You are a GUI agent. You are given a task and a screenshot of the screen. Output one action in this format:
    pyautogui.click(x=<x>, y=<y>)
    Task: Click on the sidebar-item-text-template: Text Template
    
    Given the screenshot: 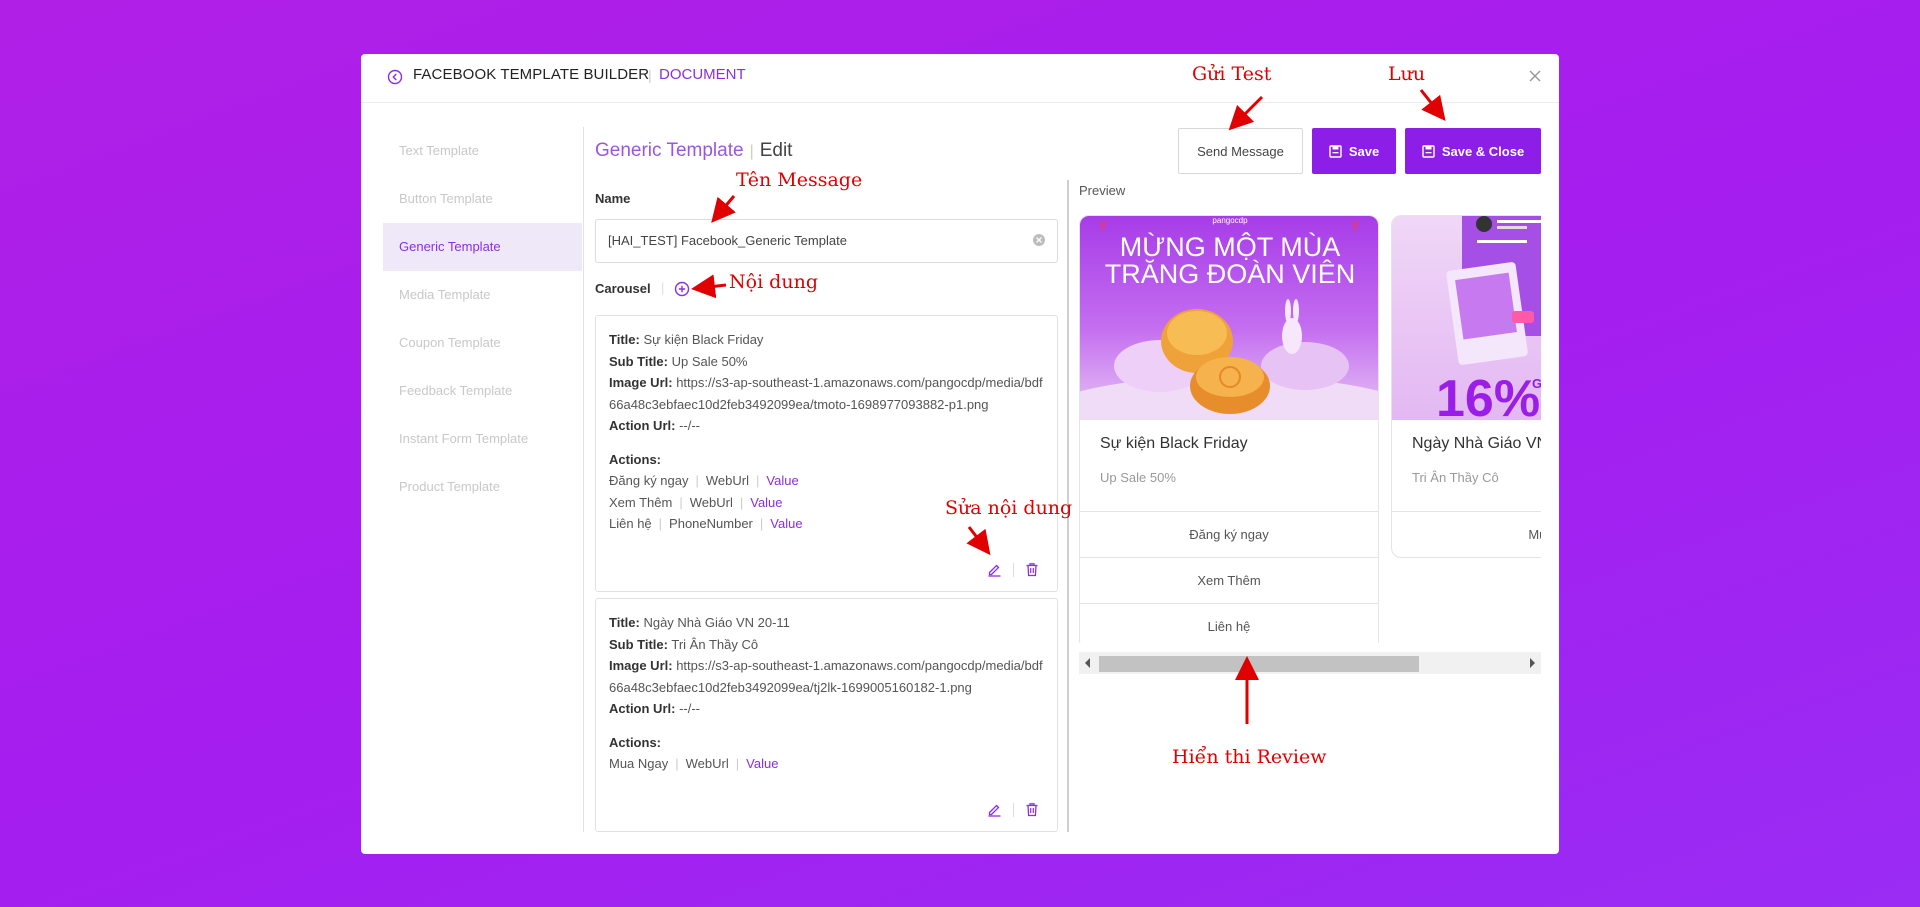 What is the action you would take?
    pyautogui.click(x=482, y=151)
    